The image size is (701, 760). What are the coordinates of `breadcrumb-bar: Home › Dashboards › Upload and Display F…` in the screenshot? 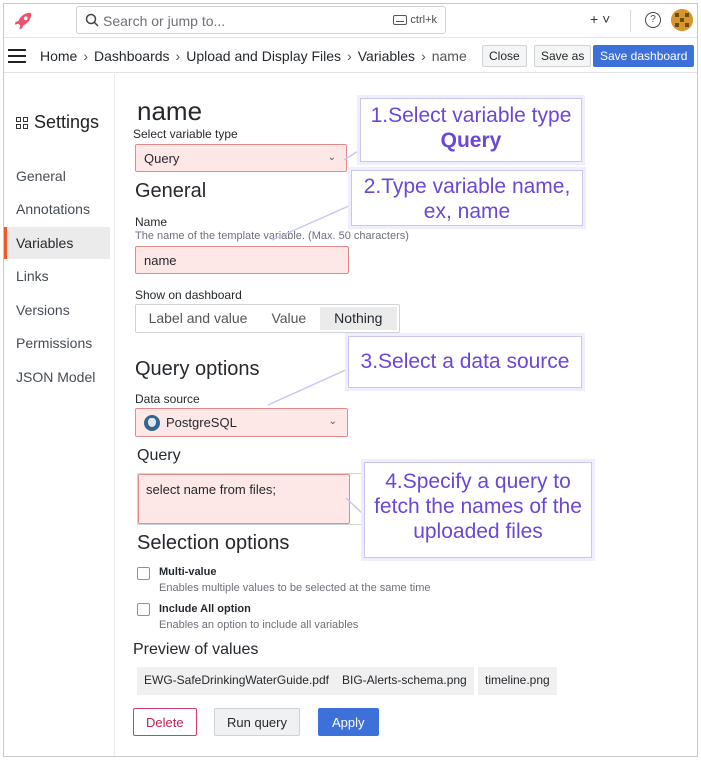 It's located at (350, 56).